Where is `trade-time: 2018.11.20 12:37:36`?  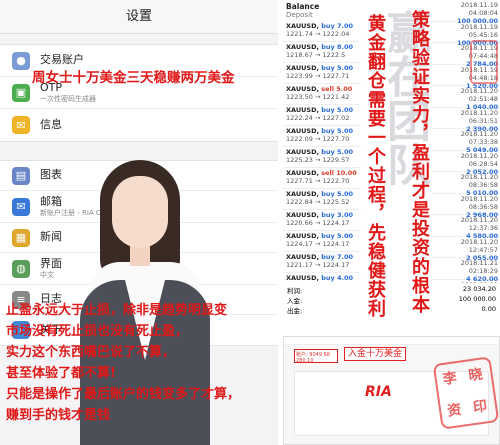 trade-time: 2018.11.20 12:37:36 is located at coordinates (479, 224).